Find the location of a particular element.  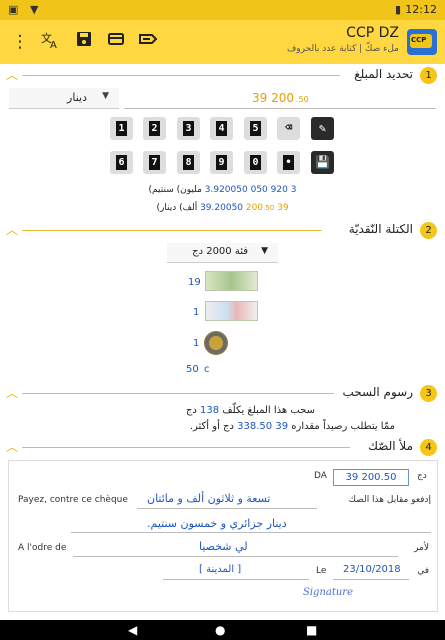

section-header-cash: ︿ الكتلة النّقديّة 2 is located at coordinates (222, 231).